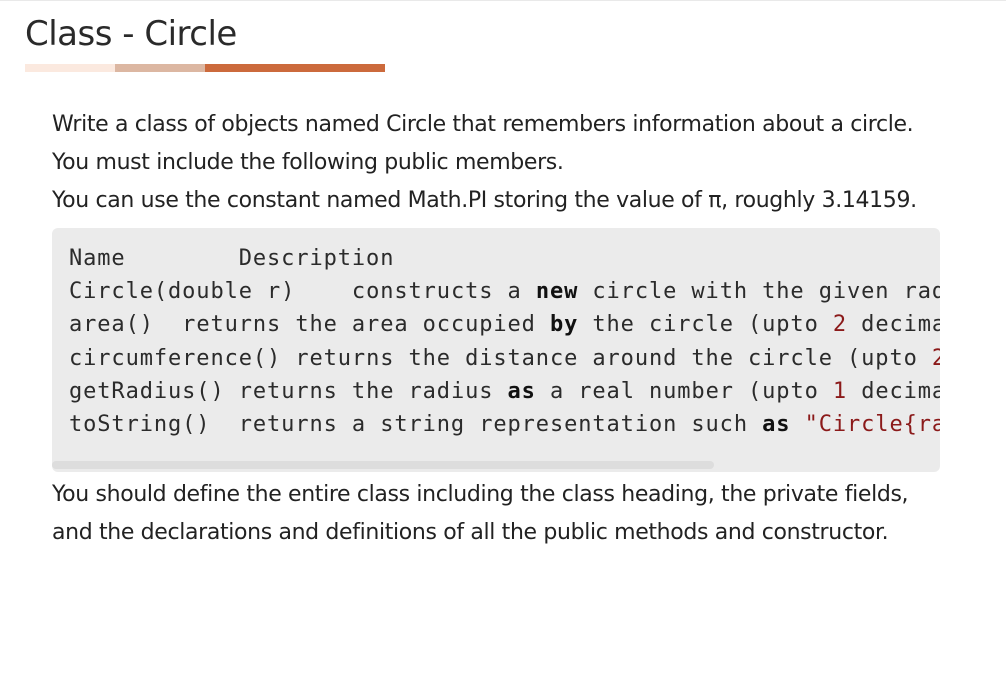 The width and height of the screenshot is (1006, 682). What do you see at coordinates (684, 391) in the screenshot?
I see `code-text-segment: a real number (upto` at bounding box center [684, 391].